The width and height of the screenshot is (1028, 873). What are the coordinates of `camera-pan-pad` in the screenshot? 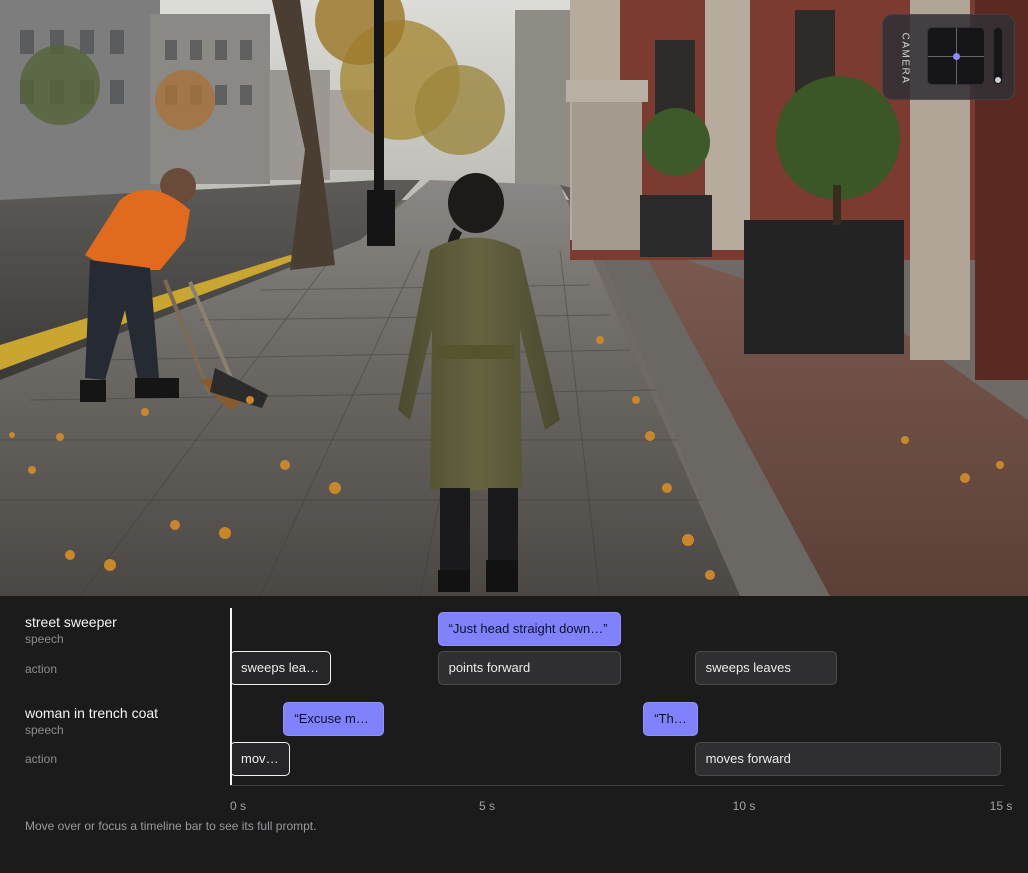 It's located at (956, 56).